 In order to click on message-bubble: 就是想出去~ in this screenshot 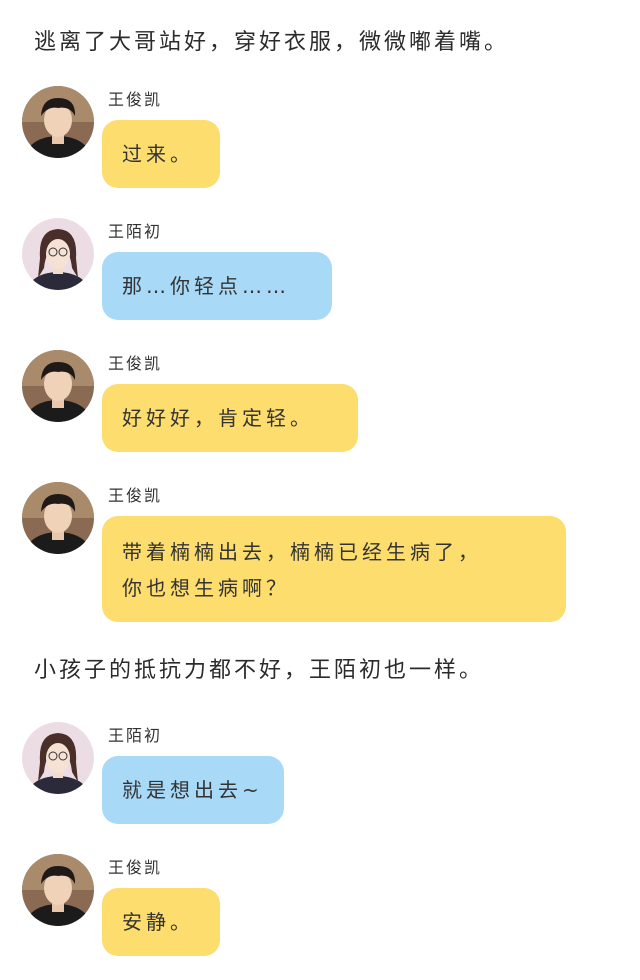, I will do `click(193, 790)`.